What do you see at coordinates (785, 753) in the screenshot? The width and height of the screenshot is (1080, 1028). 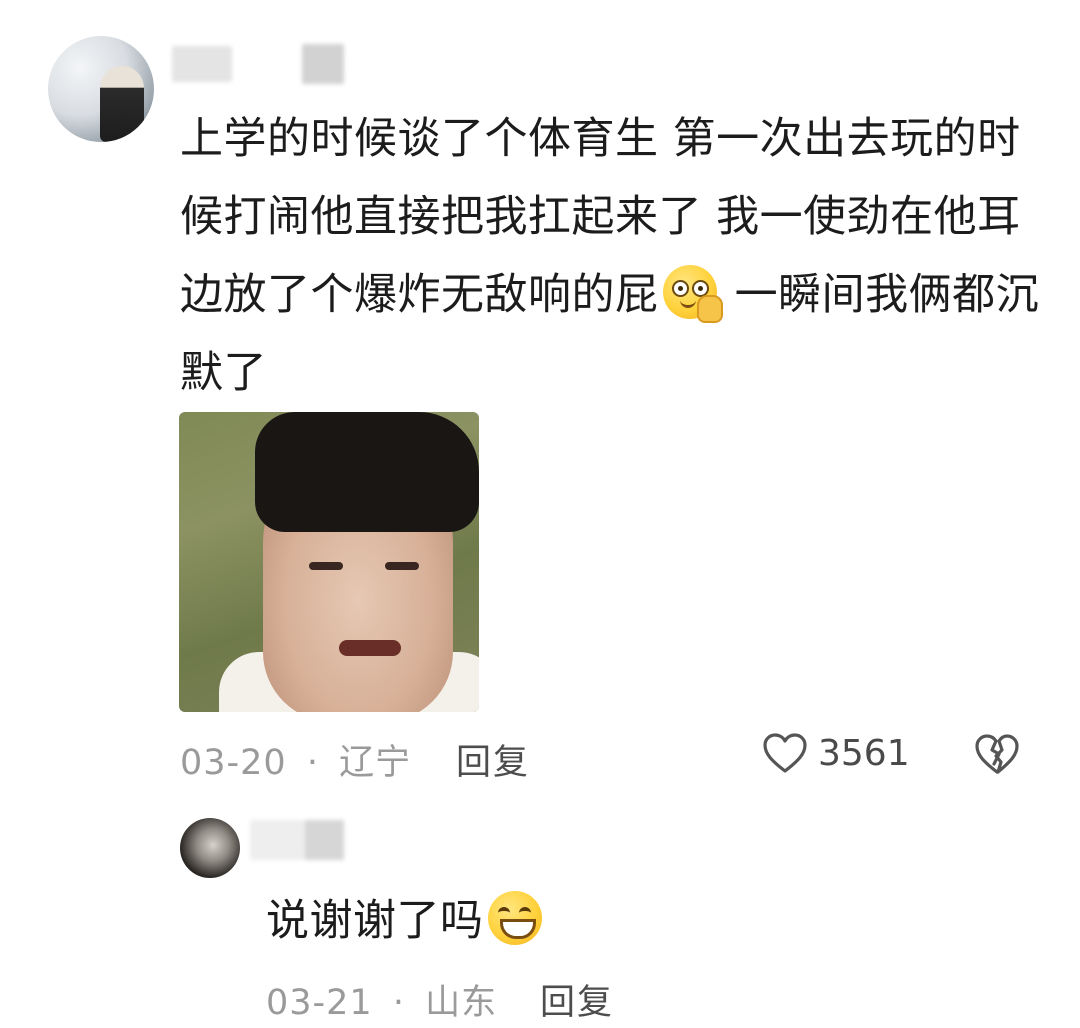 I see `heart-icon` at bounding box center [785, 753].